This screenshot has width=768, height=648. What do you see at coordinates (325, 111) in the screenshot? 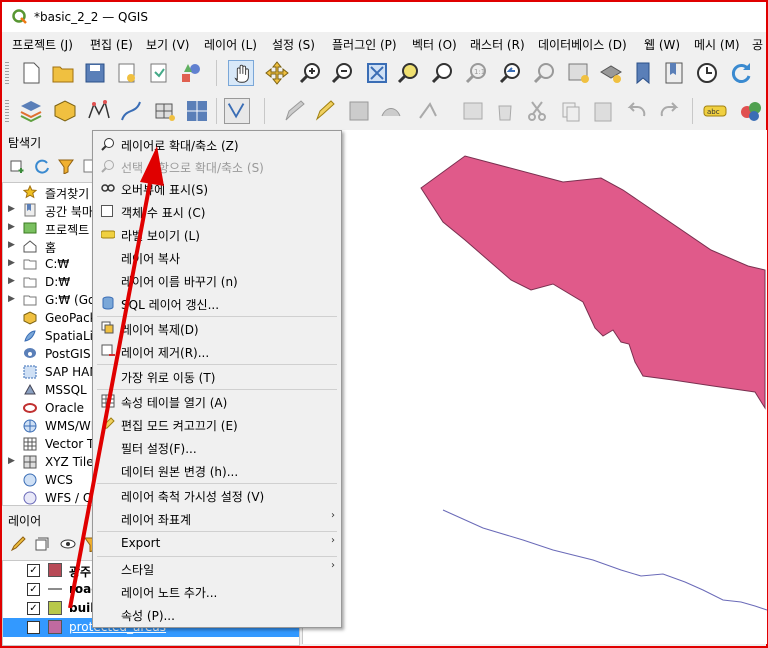
I see `toggle-editing-icon` at bounding box center [325, 111].